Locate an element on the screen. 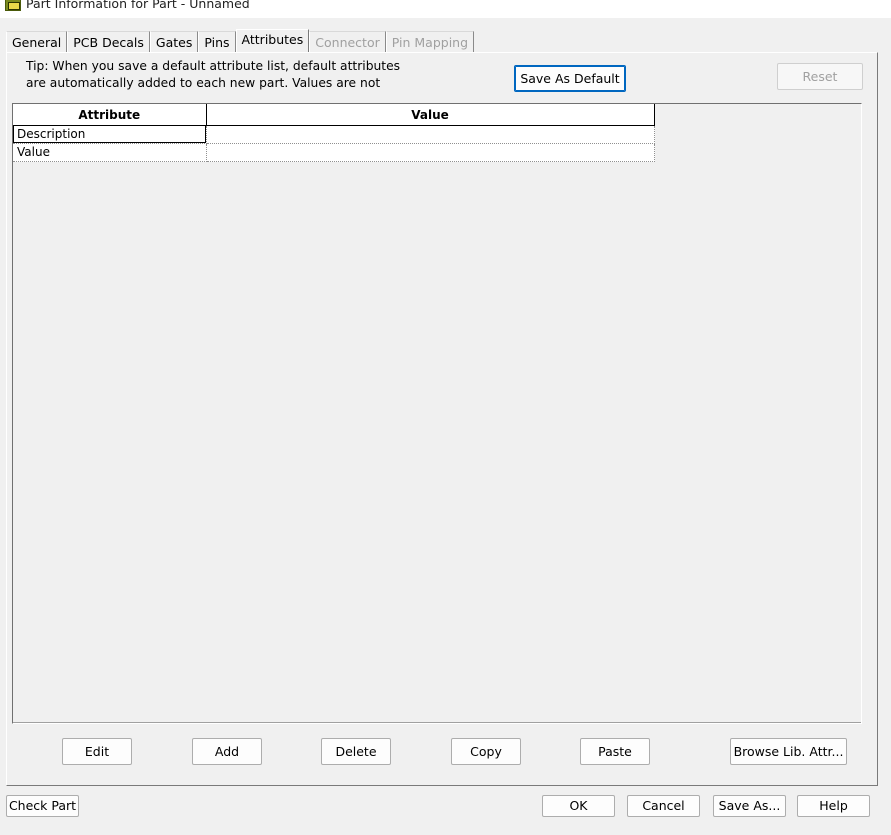  attribute-cell: Description is located at coordinates (110, 134).